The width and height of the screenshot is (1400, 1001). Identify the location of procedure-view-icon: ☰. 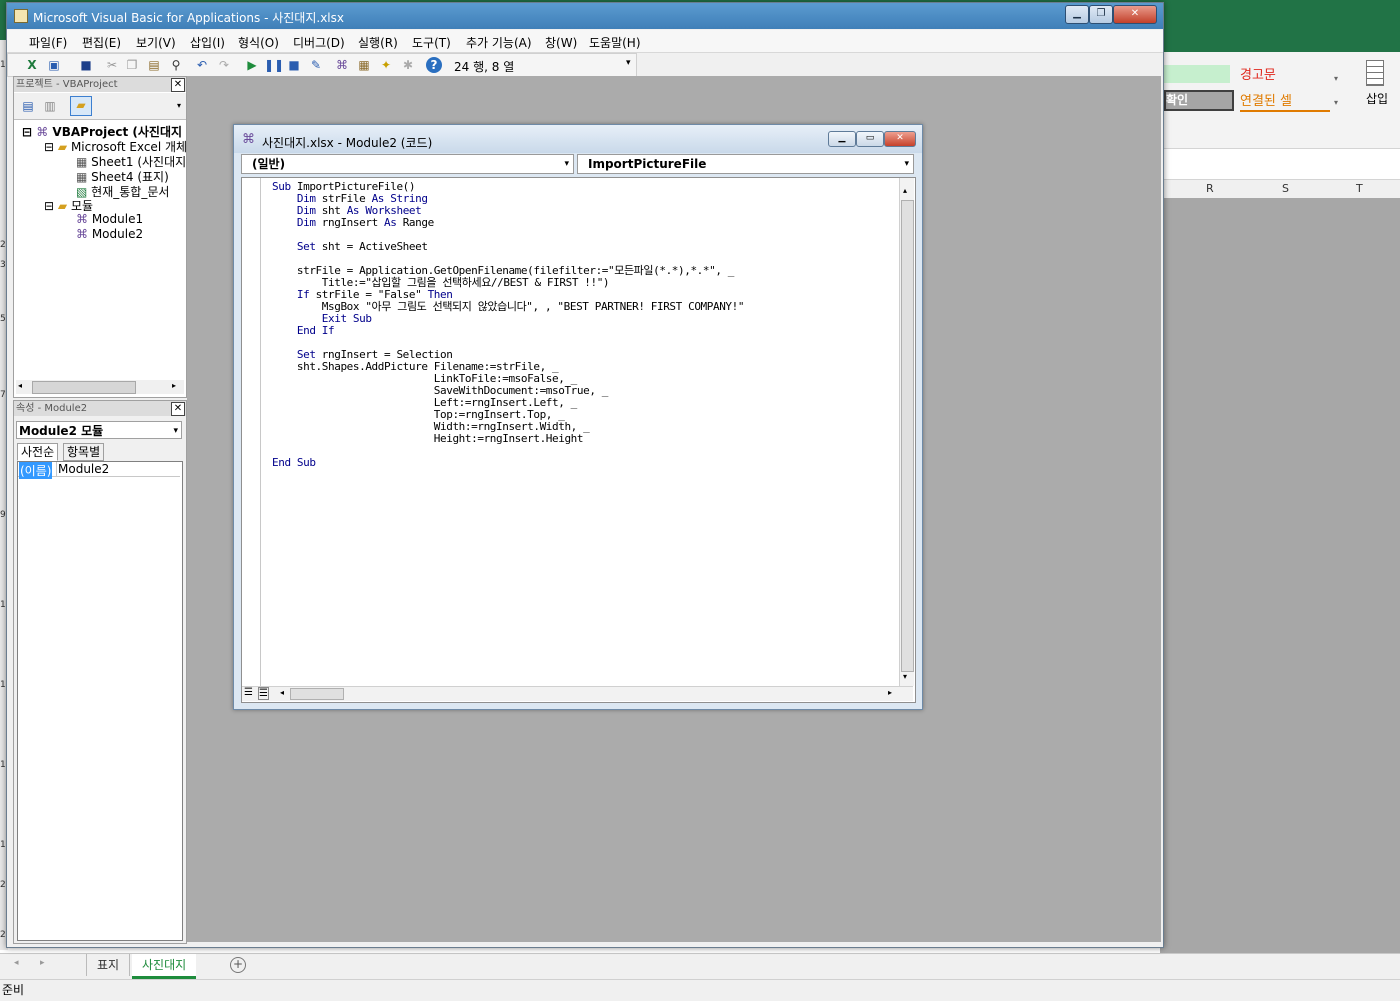
(248, 692).